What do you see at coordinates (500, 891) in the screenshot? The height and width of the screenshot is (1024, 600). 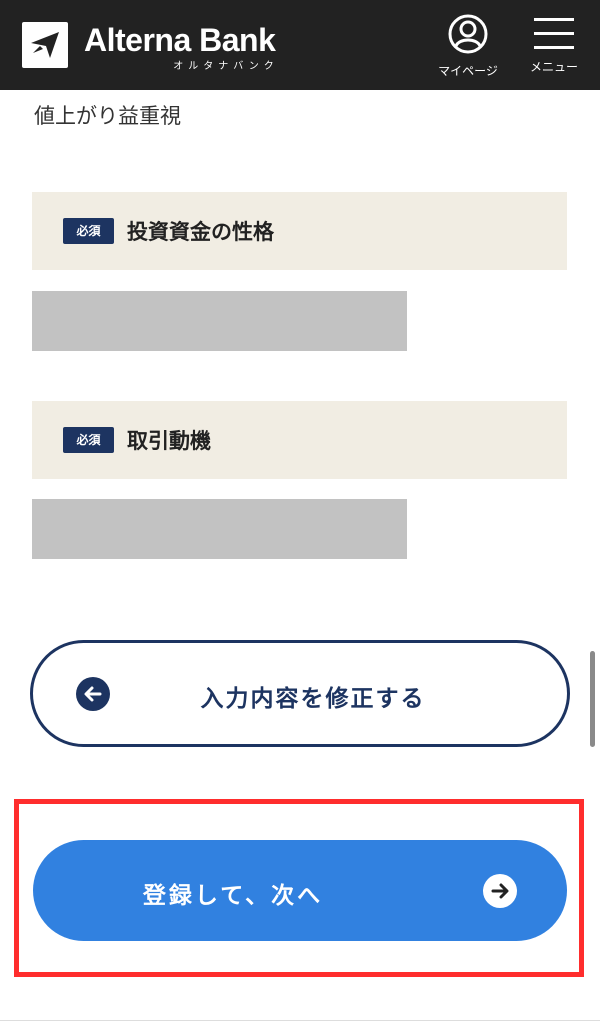 I see `arrow-right-icon` at bounding box center [500, 891].